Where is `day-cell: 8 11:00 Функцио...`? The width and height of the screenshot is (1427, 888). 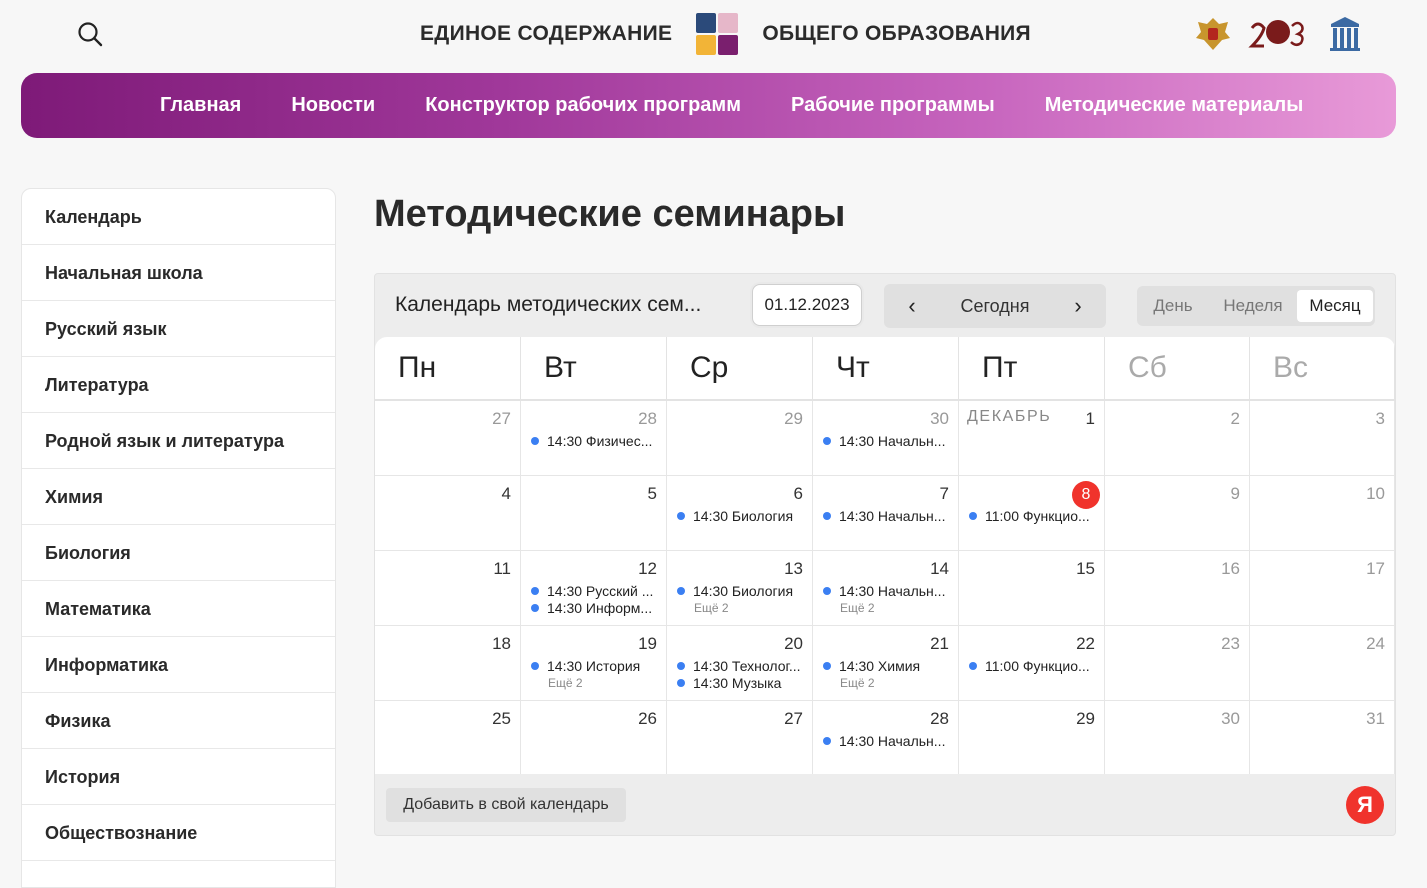
day-cell: 8 11:00 Функцио... is located at coordinates (1032, 513).